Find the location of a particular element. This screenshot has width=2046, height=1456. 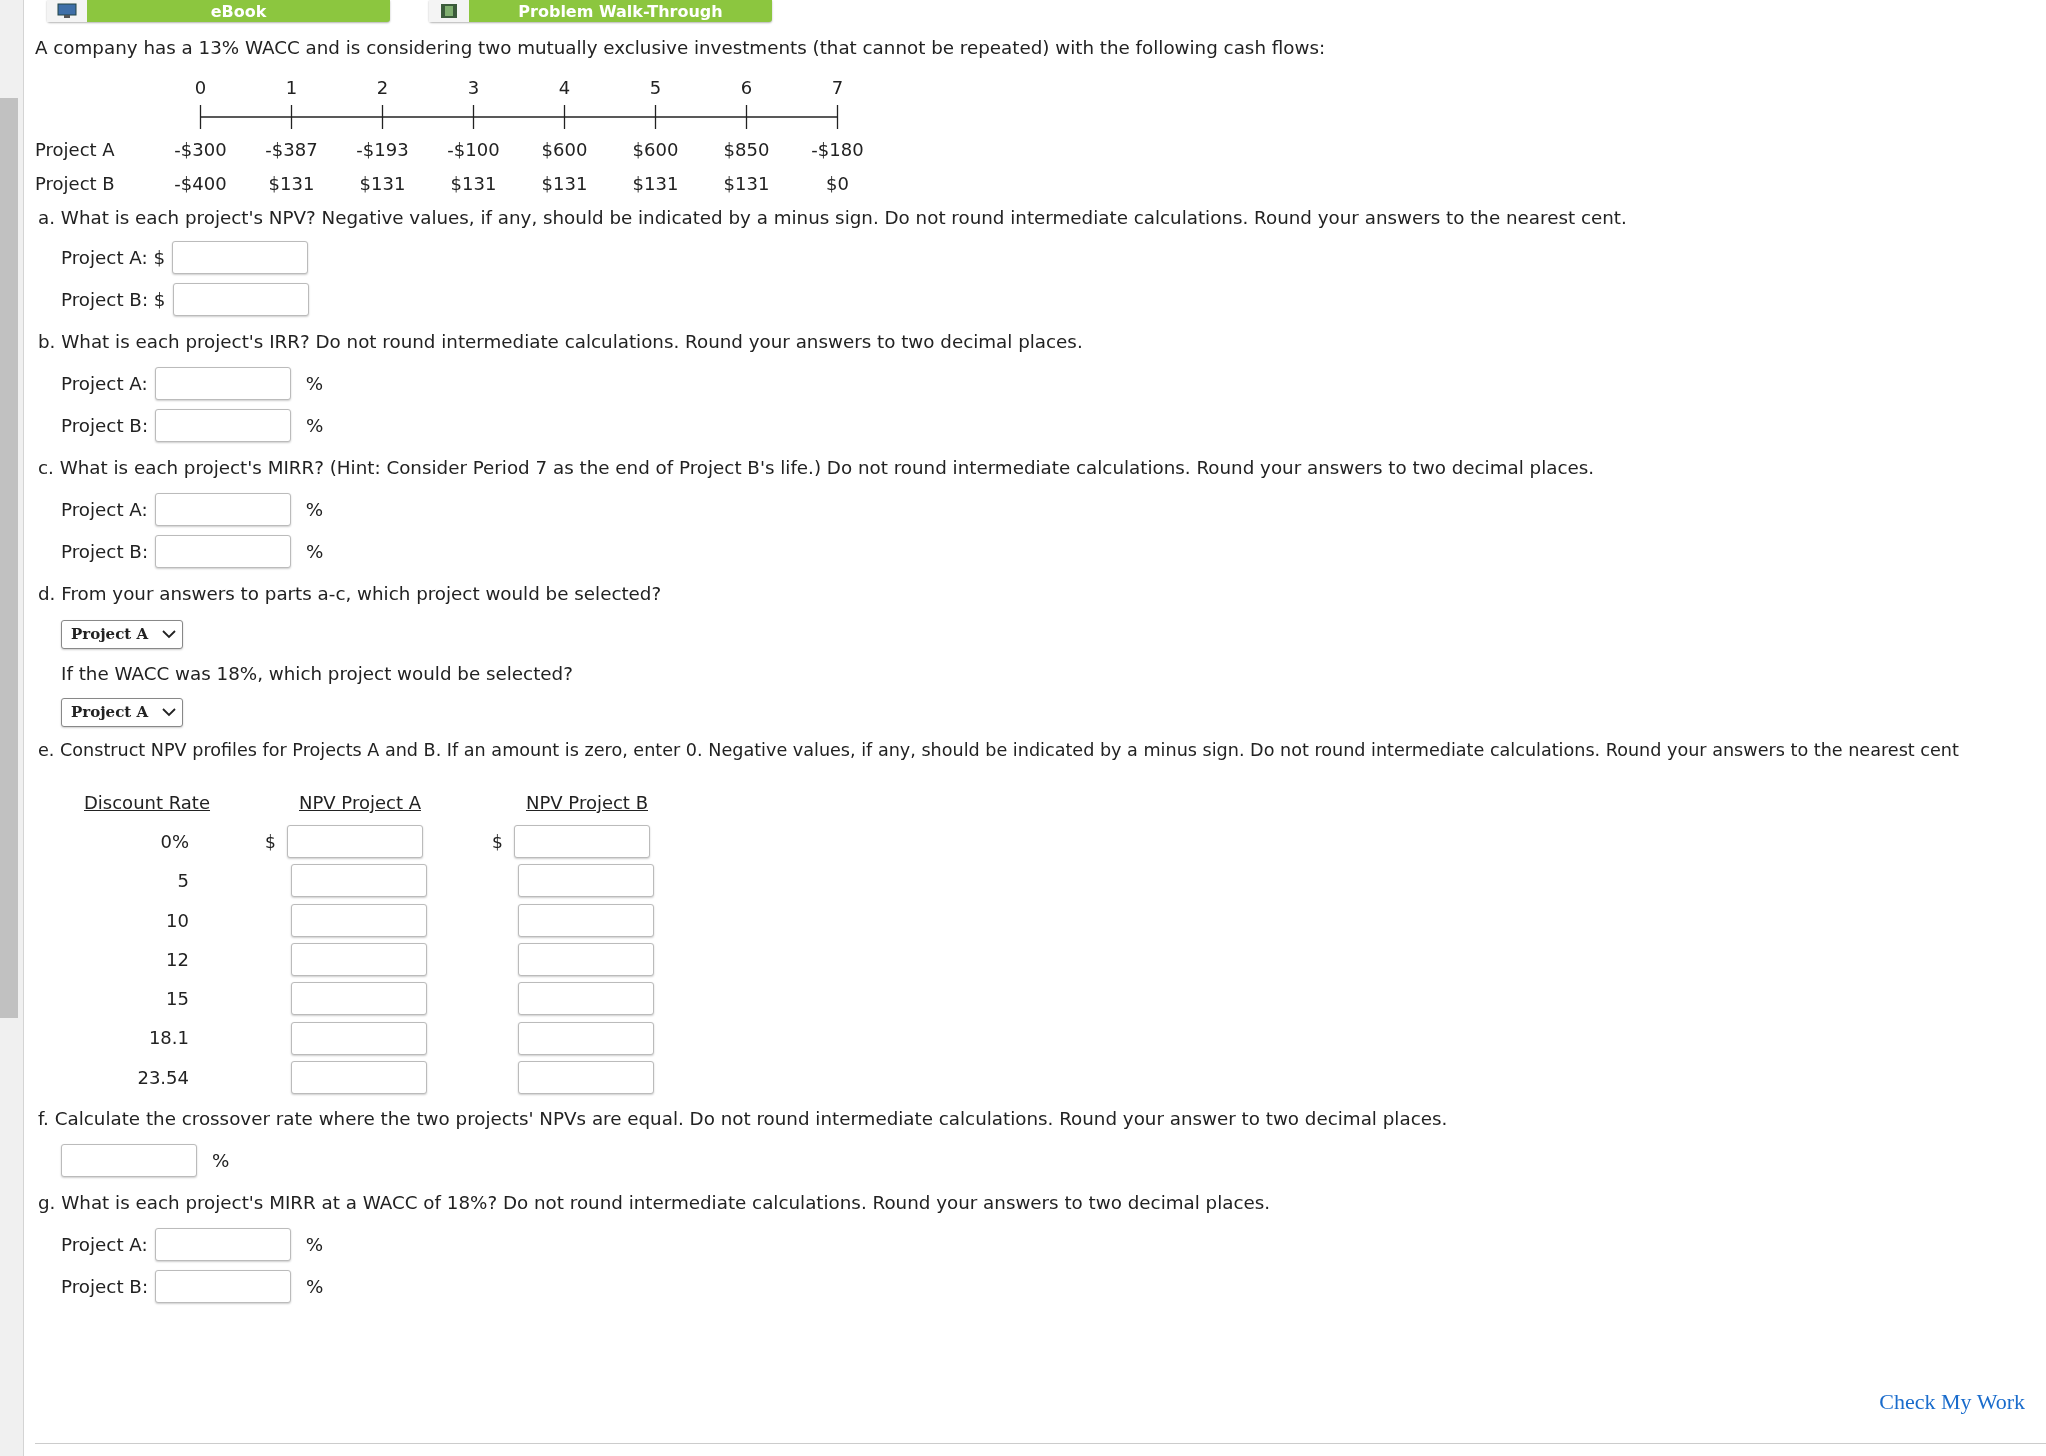

project-label: Project A is located at coordinates (75, 150).